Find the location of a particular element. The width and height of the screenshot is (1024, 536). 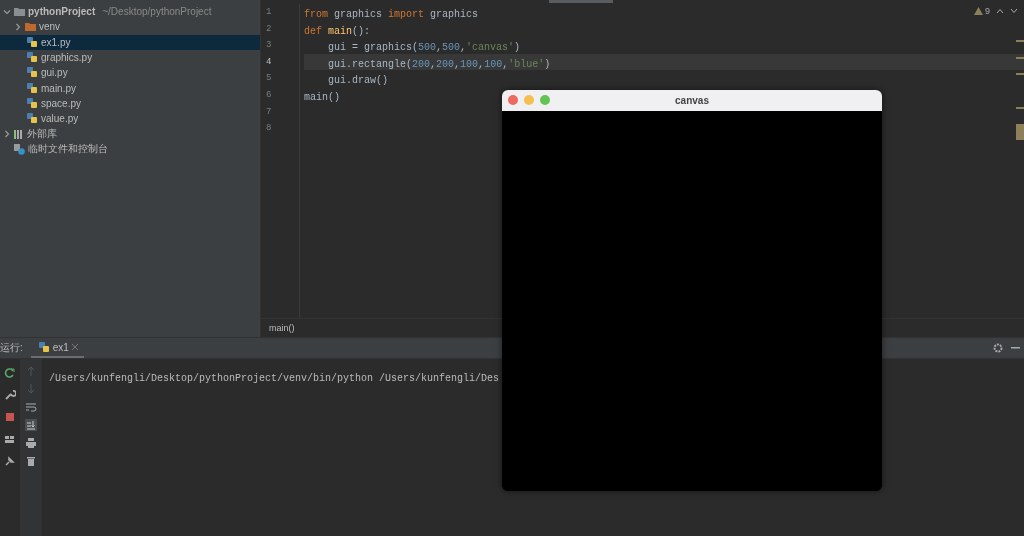

line-number: 8 is located at coordinates (269, 129).